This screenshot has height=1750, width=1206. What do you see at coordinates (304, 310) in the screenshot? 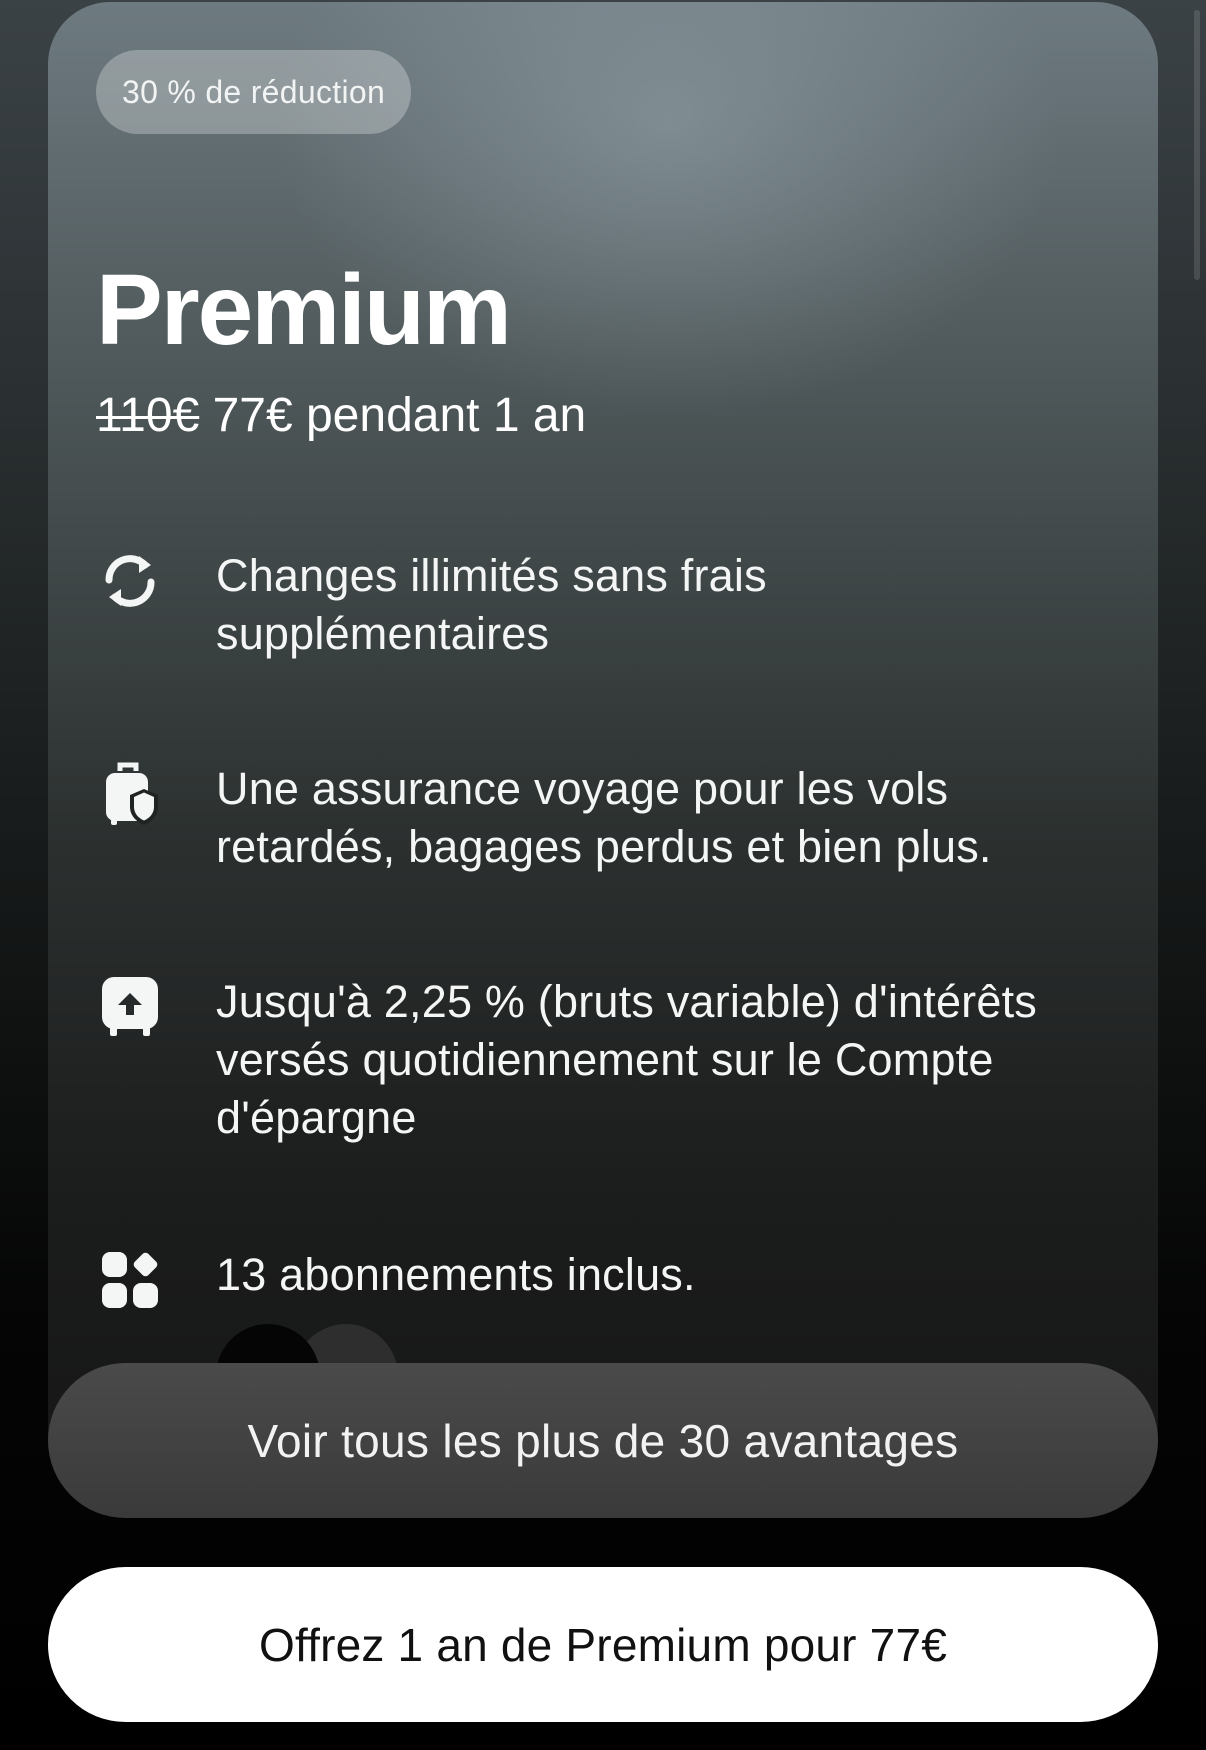
I see `plan-title: Premium` at bounding box center [304, 310].